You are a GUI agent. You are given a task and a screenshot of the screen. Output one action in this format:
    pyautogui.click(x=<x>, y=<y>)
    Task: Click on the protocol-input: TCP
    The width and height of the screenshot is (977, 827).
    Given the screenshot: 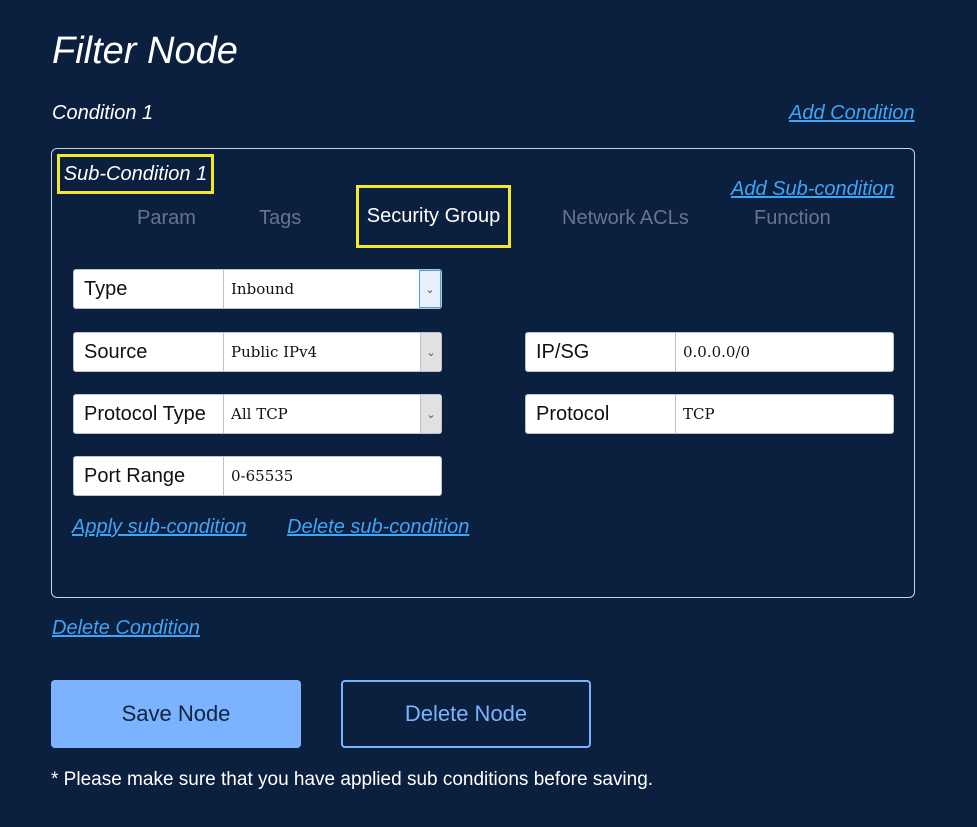 What is the action you would take?
    pyautogui.click(x=784, y=414)
    